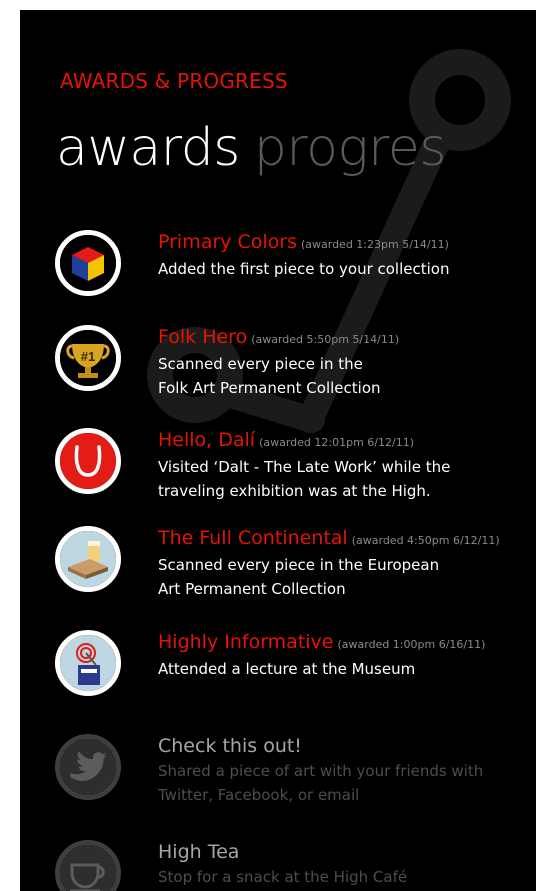  I want to click on twitter-bird-icon, so click(88, 767).